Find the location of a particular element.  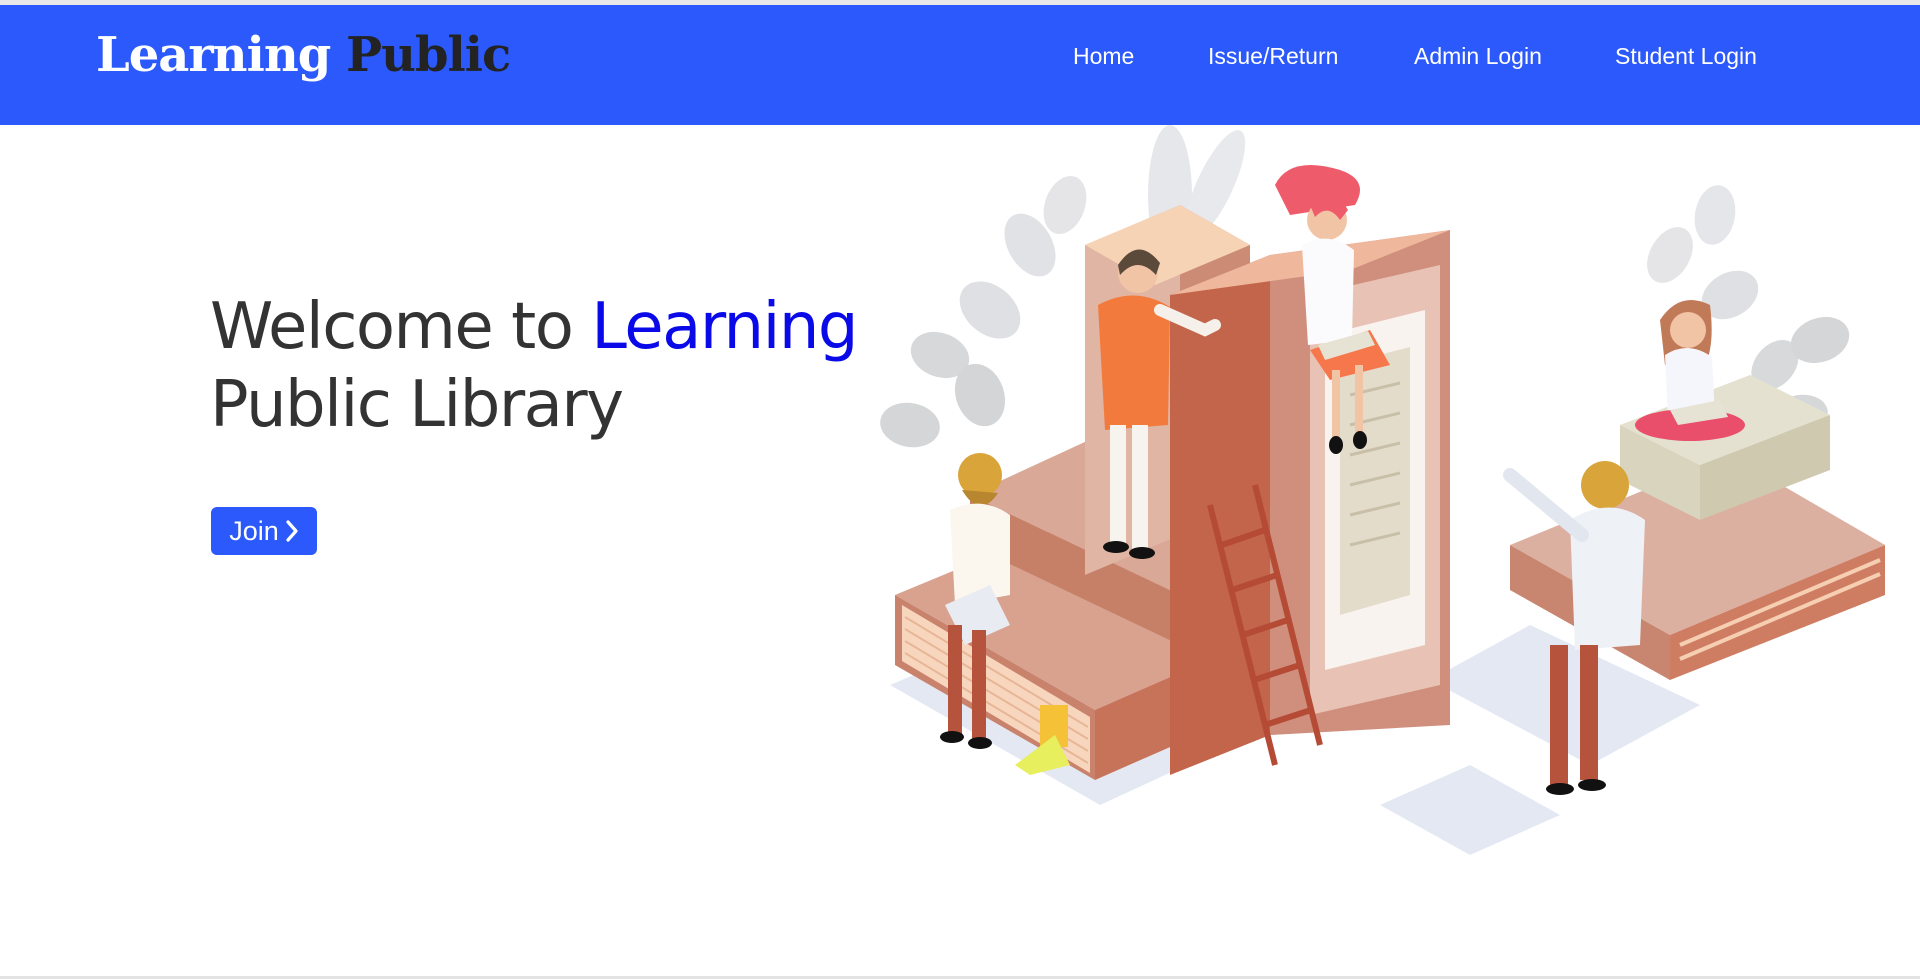

nav-issue-return: Issue/Return is located at coordinates (1273, 56).